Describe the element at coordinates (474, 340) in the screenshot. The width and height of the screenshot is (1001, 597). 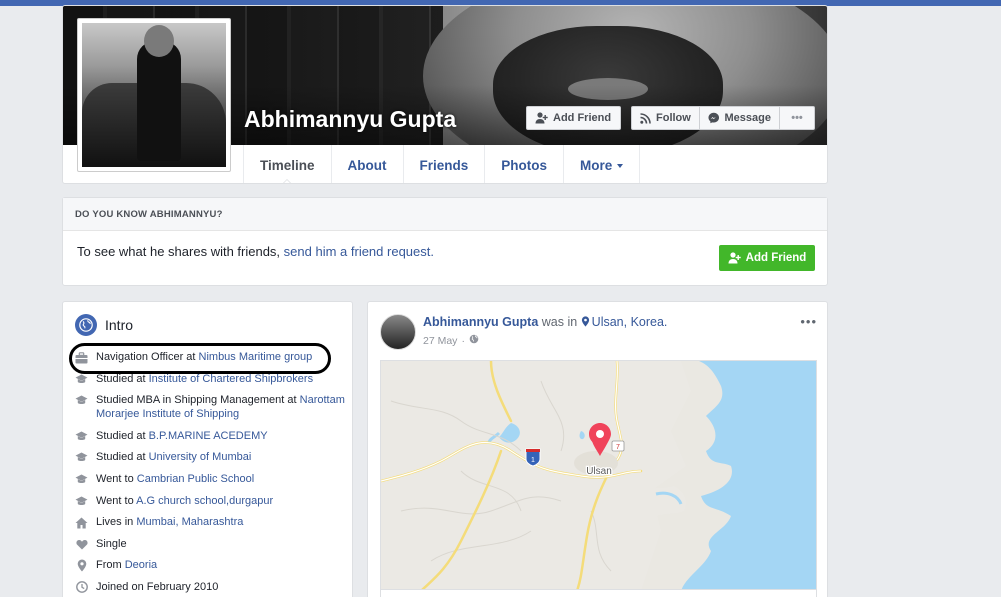
I see `public-globe-icon` at that location.